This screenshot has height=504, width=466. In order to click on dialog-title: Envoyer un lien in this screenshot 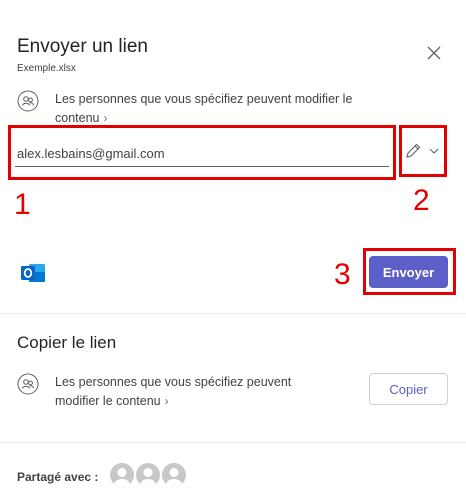, I will do `click(82, 46)`.